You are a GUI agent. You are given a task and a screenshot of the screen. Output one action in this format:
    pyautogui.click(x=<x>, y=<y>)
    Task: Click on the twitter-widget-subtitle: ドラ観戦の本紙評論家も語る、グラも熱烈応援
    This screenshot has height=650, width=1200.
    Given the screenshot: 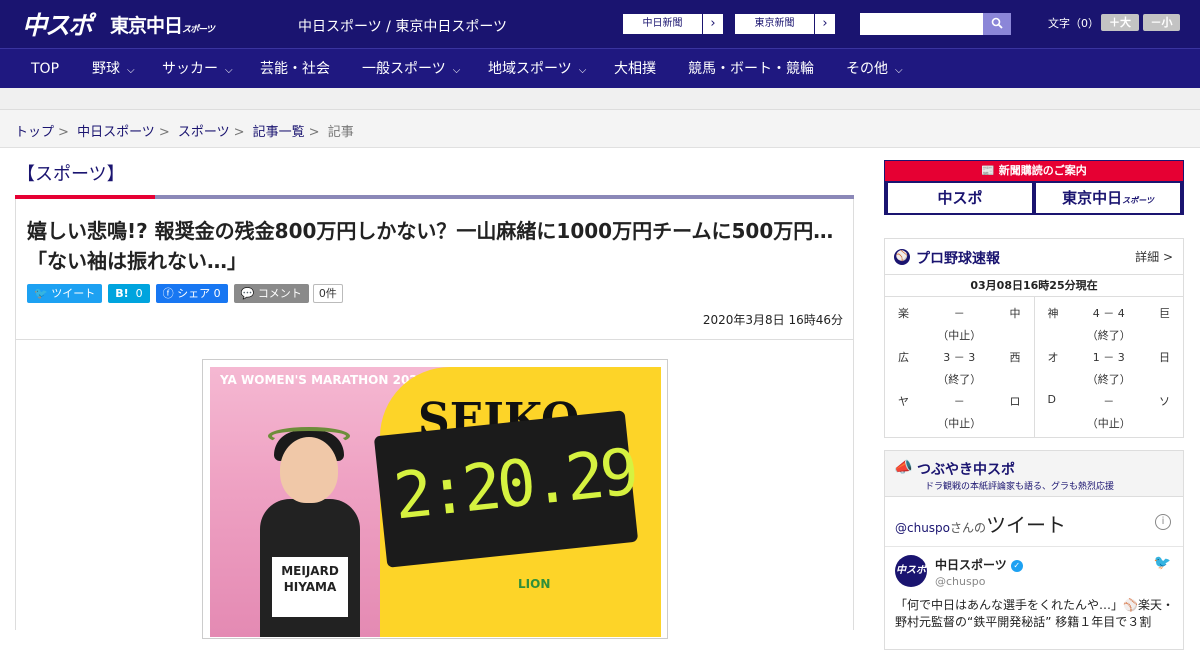 What is the action you would take?
    pyautogui.click(x=1020, y=487)
    